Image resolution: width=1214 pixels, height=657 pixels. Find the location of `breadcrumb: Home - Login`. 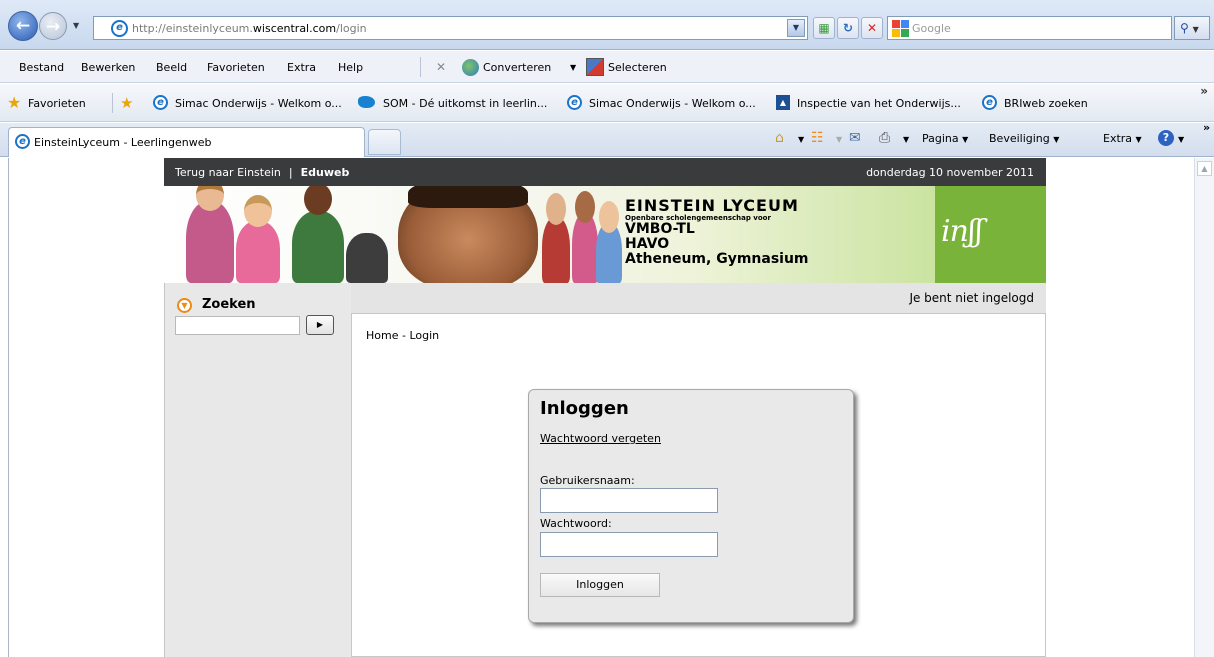

breadcrumb: Home - Login is located at coordinates (403, 335).